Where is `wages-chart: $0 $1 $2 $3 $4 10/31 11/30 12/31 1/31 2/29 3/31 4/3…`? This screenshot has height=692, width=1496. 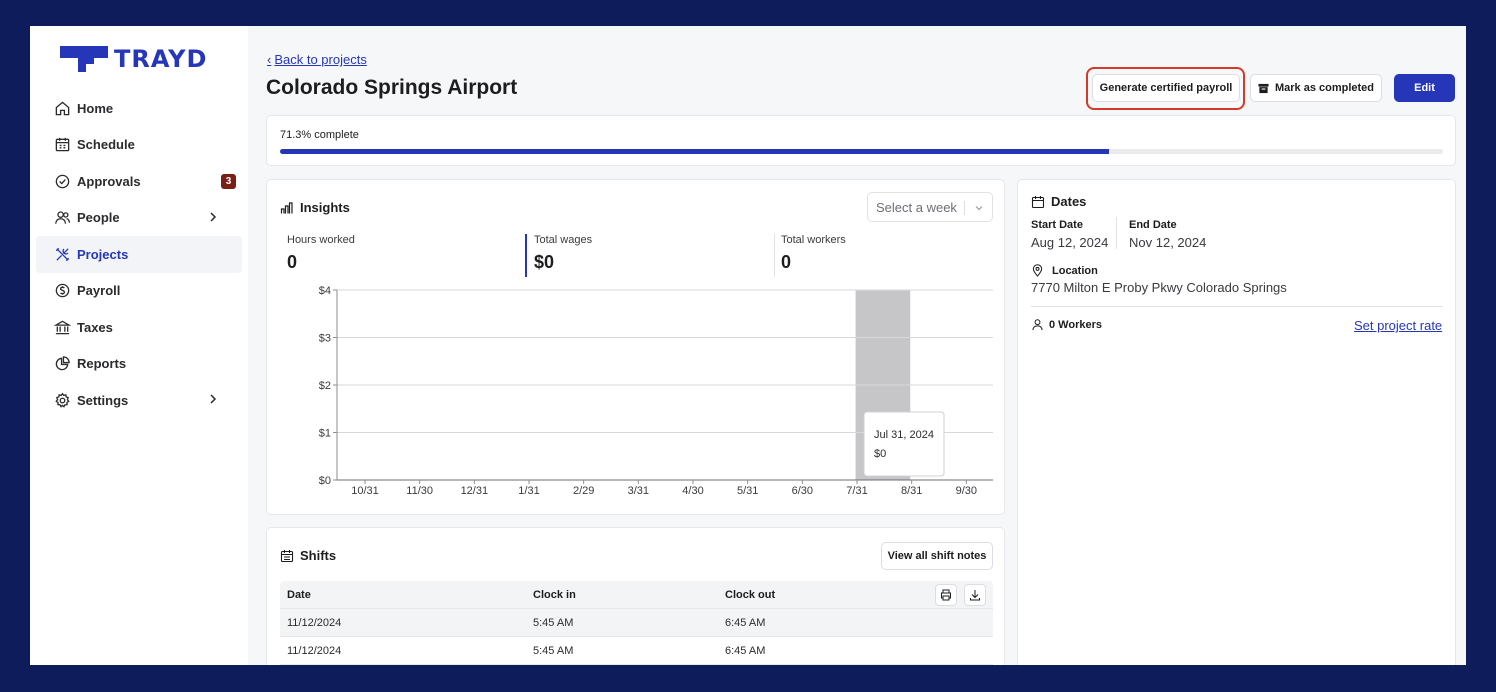 wages-chart: $0 $1 $2 $3 $4 10/31 11/30 12/31 1/31 2/29 3/31 4/3… is located at coordinates (656, 391).